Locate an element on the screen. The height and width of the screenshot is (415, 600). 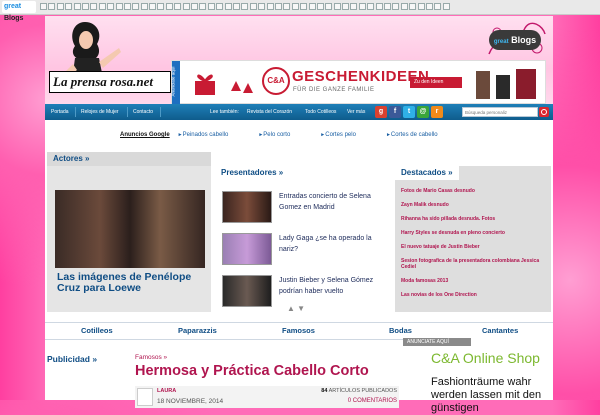
great-blogs-logo: great Blogs is located at coordinates (19, 11).